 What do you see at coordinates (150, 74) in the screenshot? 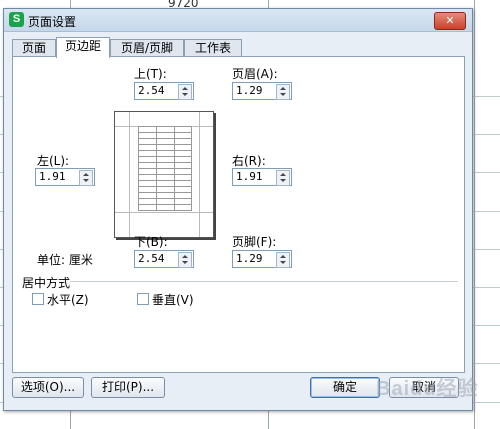
I see `top-margin-label: 上(T):` at bounding box center [150, 74].